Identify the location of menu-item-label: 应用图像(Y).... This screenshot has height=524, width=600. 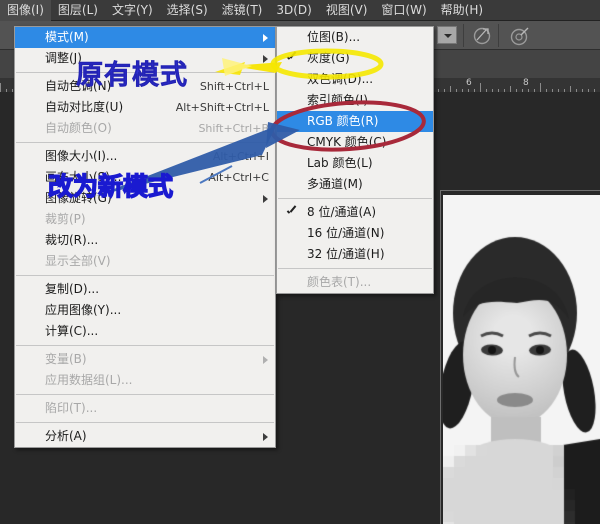
(83, 310).